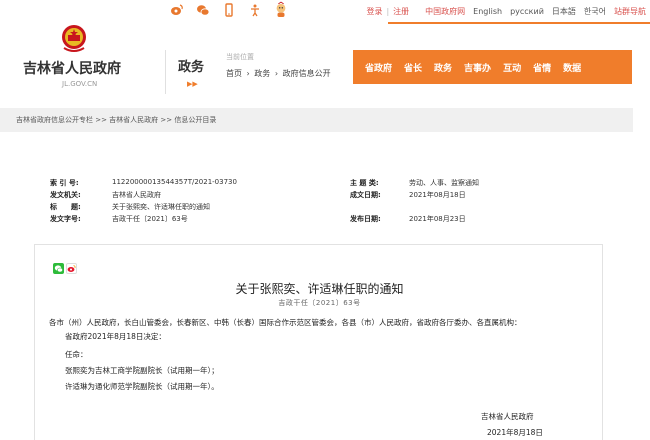 The height and width of the screenshot is (440, 650). Describe the element at coordinates (320, 208) in the screenshot. I see `meta-row: 标 题: 关于张熙奕、许适琳任职的通知` at that location.